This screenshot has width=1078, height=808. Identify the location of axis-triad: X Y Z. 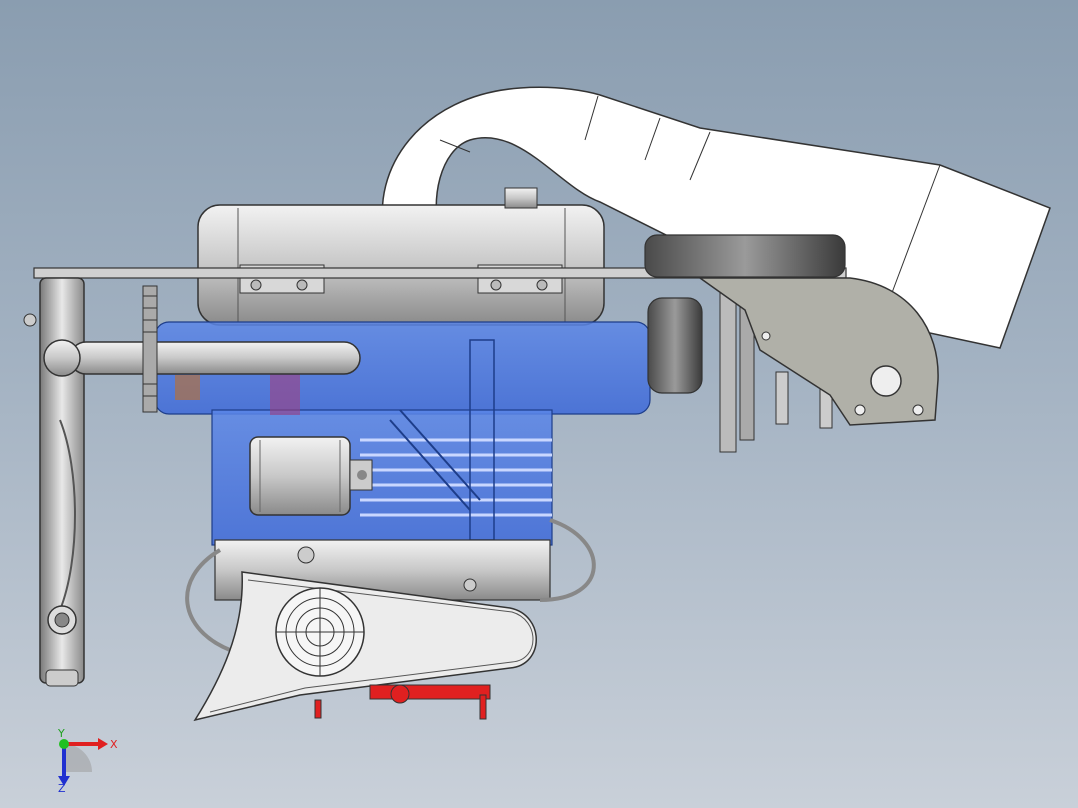
(87, 760).